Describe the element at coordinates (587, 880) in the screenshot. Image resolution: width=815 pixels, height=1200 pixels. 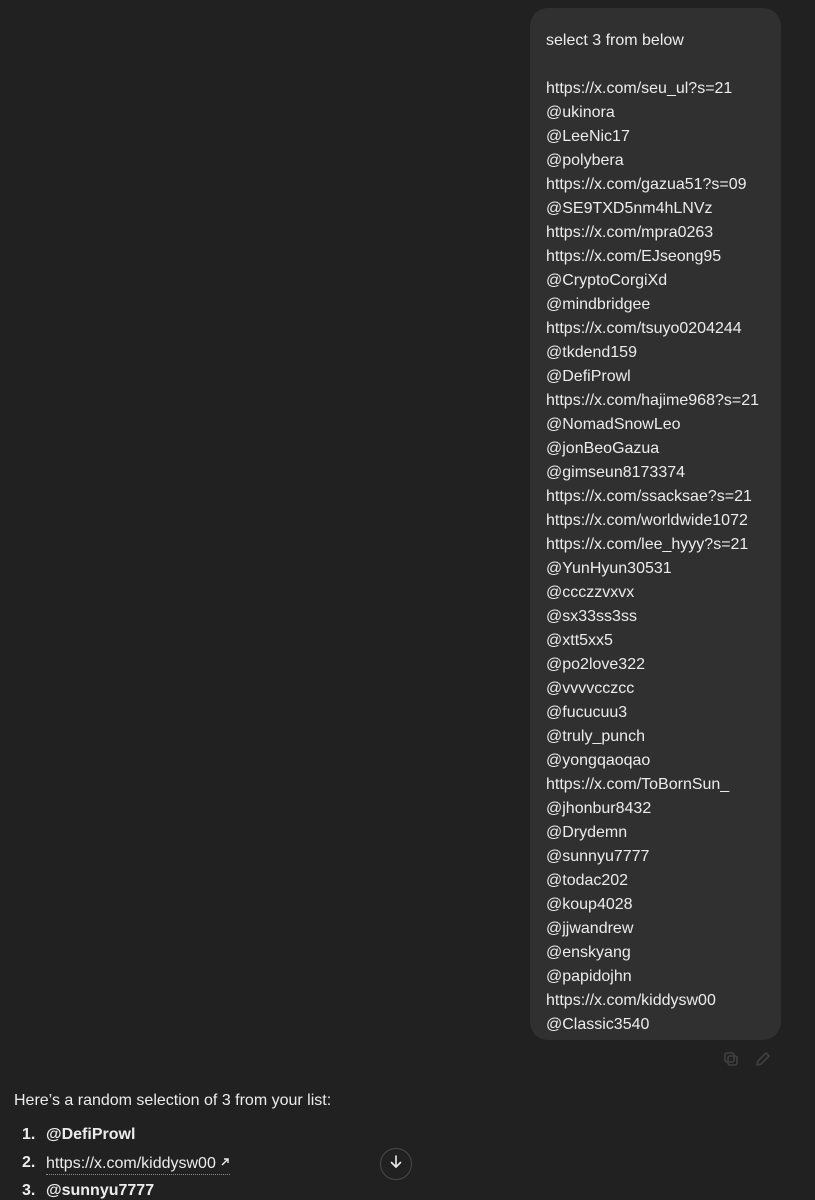
I see `handle-item: @todac202` at that location.